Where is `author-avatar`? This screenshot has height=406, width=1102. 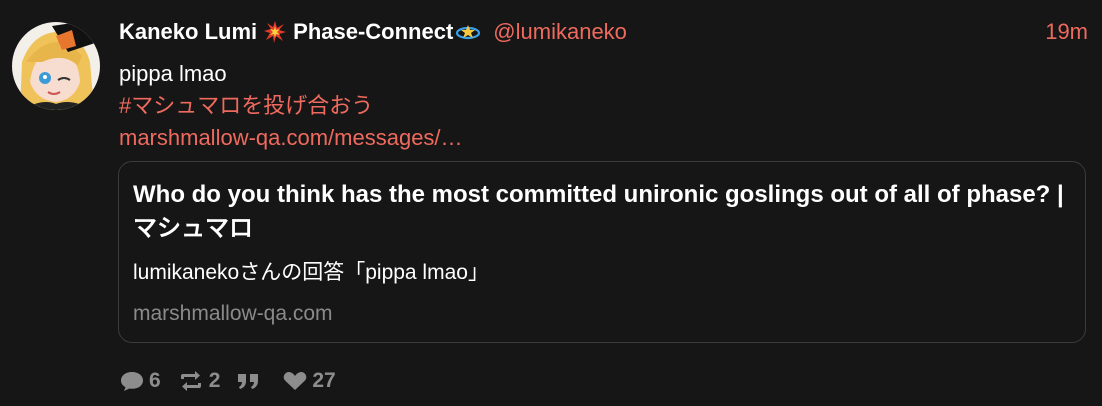
author-avatar is located at coordinates (56, 66).